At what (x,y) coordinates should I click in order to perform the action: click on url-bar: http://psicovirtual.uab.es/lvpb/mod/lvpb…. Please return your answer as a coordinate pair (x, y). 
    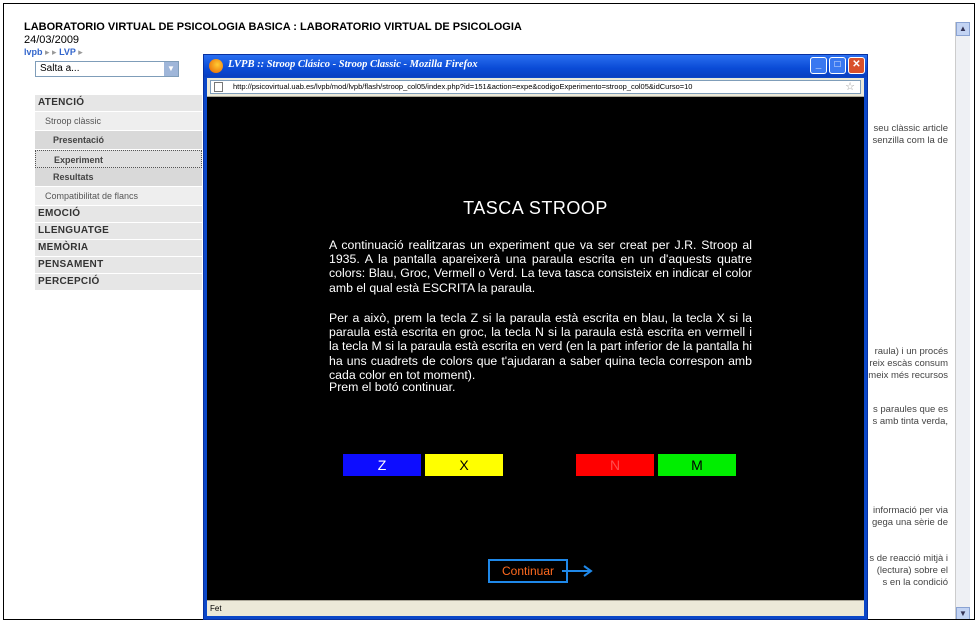
    Looking at the image, I should click on (535, 87).